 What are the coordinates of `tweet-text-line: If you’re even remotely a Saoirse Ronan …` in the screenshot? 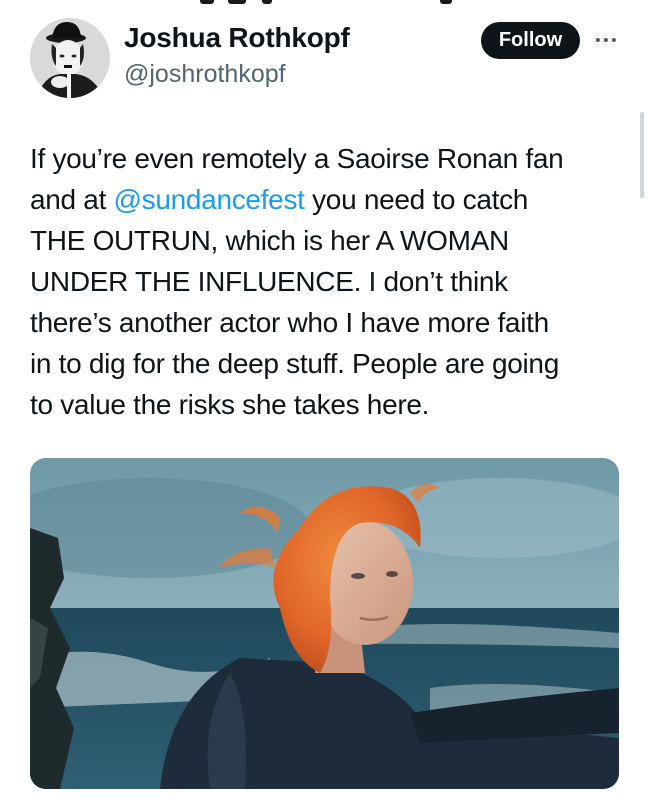 It's located at (297, 158).